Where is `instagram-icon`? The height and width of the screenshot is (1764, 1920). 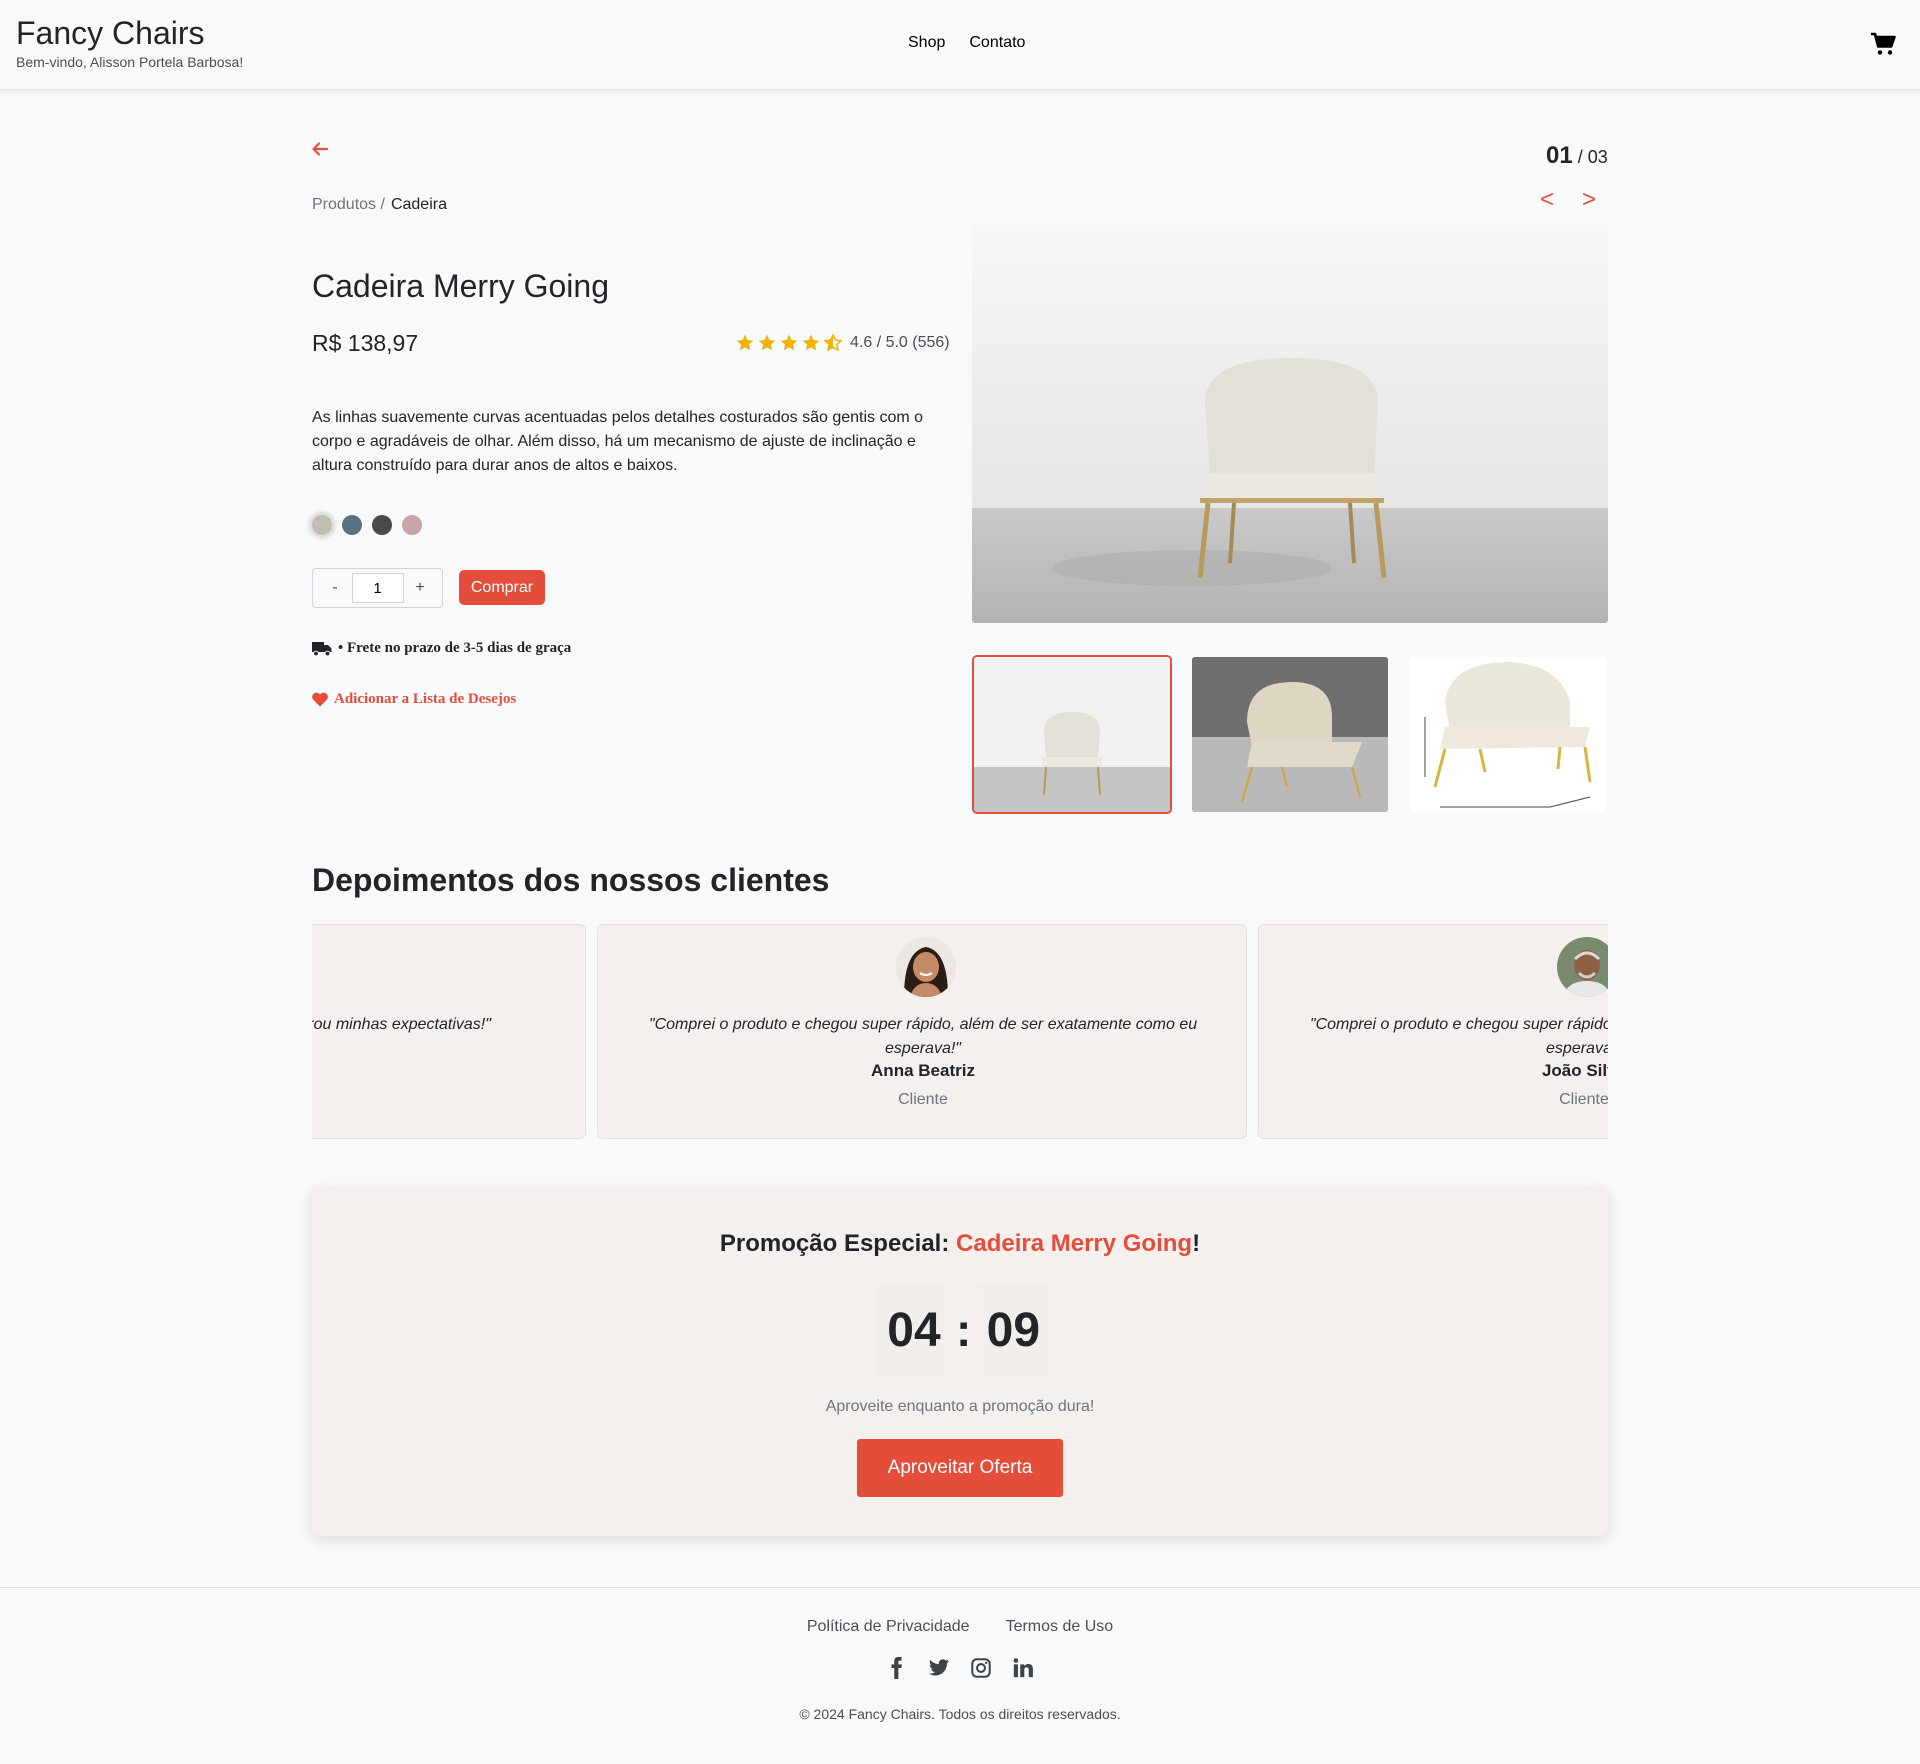 instagram-icon is located at coordinates (981, 1668).